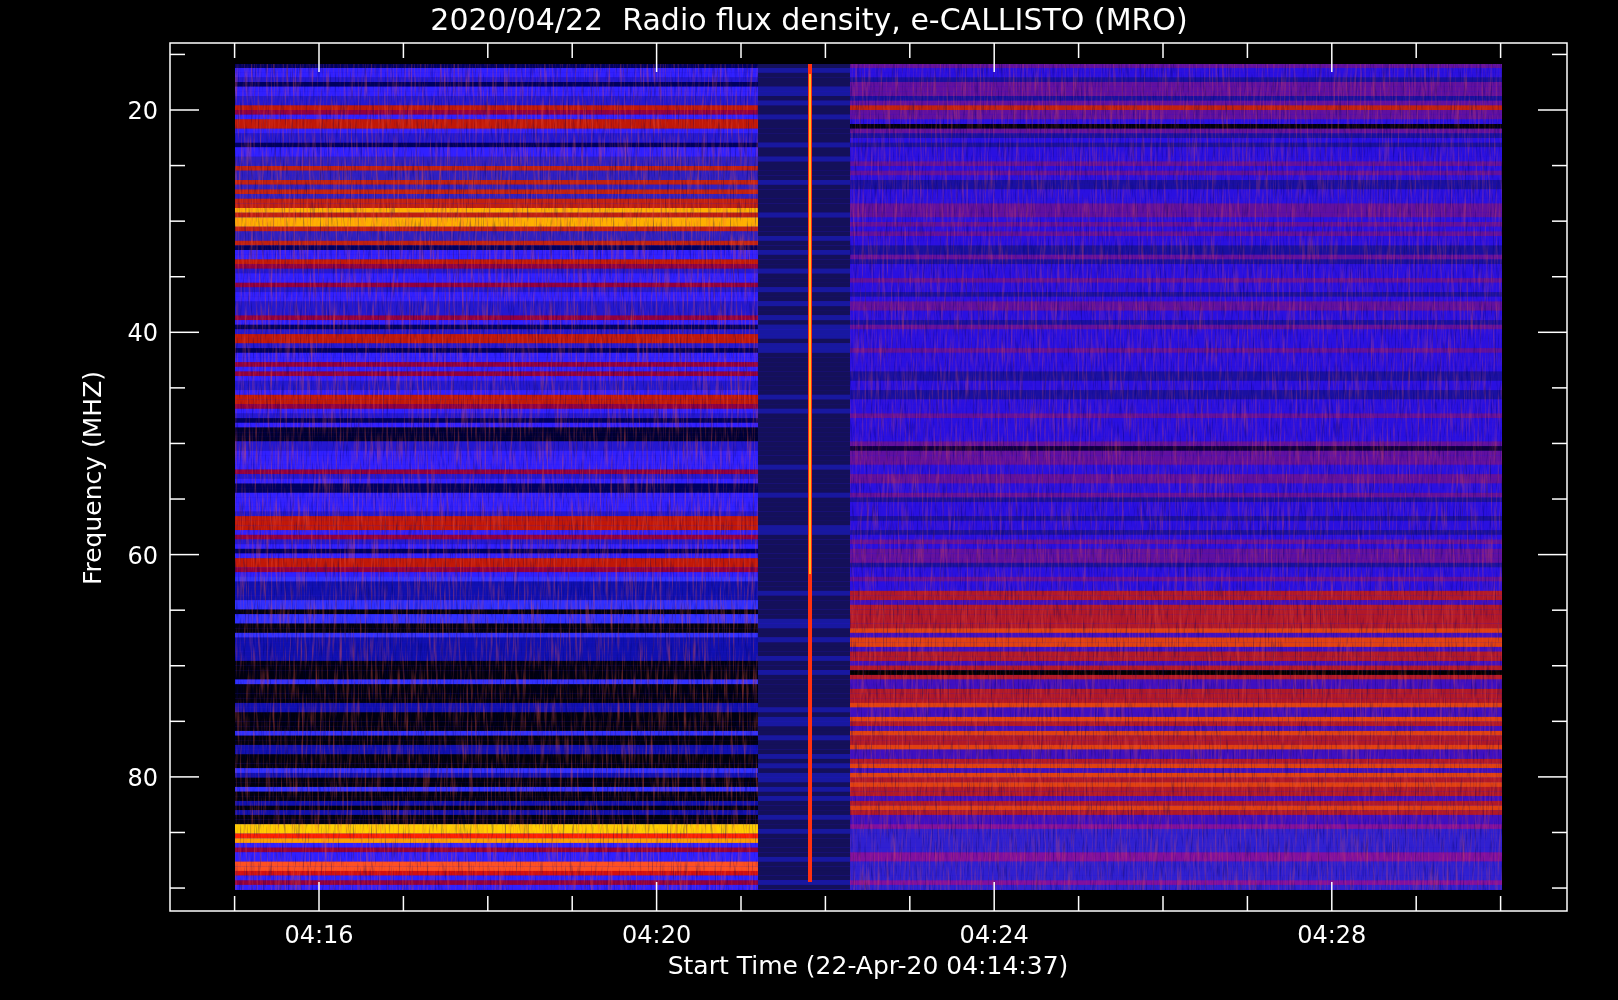 The height and width of the screenshot is (1000, 1618). Describe the element at coordinates (142, 333) in the screenshot. I see `tick-label: 40` at that location.